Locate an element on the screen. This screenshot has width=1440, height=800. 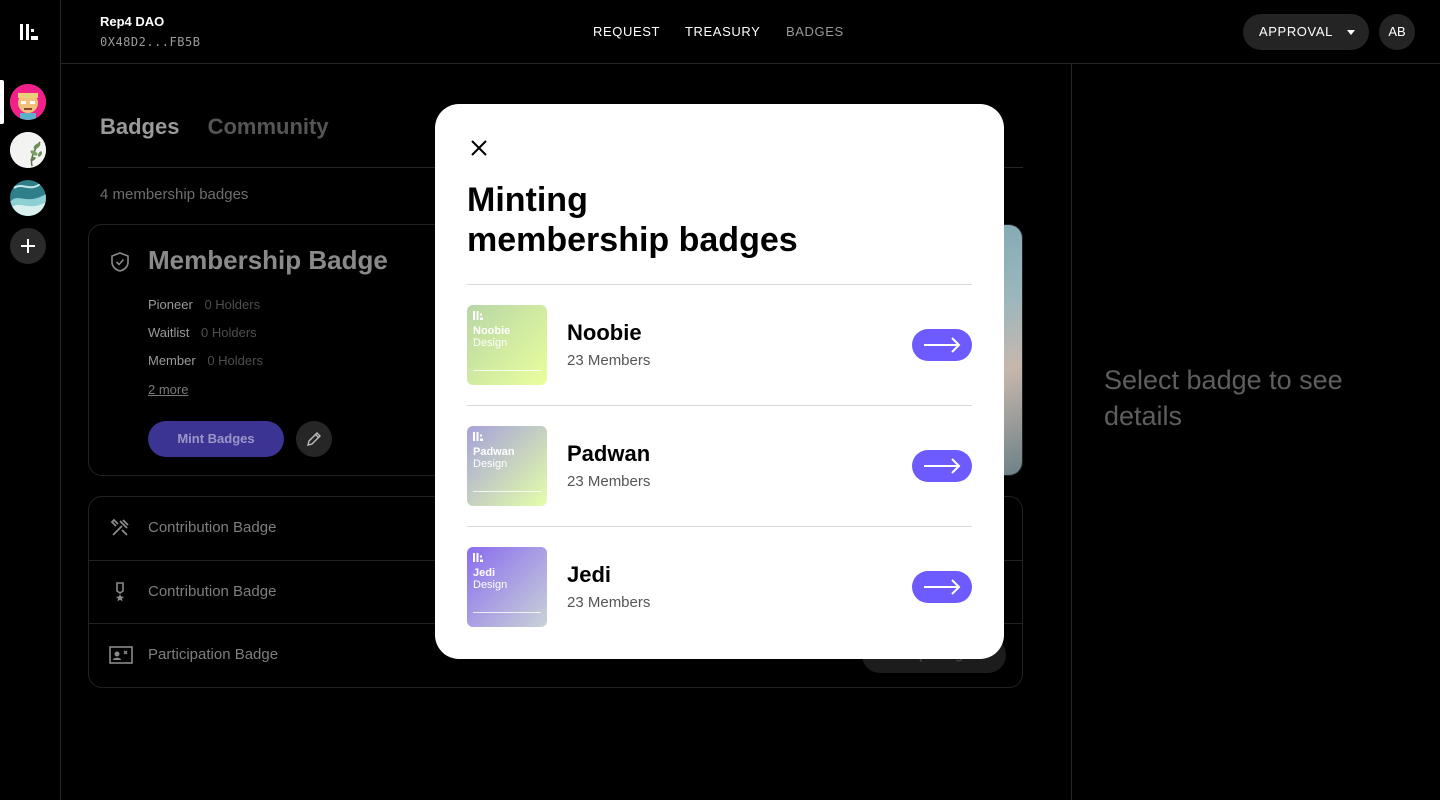
mint-noobie-button is located at coordinates (942, 345).